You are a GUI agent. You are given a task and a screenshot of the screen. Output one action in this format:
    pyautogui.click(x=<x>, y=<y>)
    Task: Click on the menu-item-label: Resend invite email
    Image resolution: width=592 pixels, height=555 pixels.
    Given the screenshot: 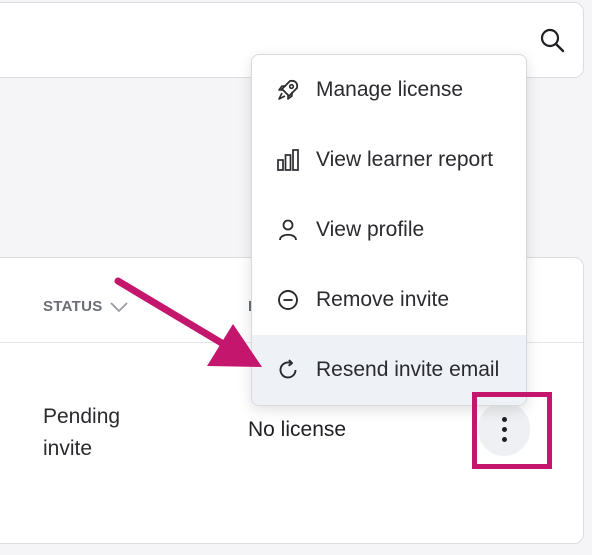 What is the action you would take?
    pyautogui.click(x=408, y=369)
    